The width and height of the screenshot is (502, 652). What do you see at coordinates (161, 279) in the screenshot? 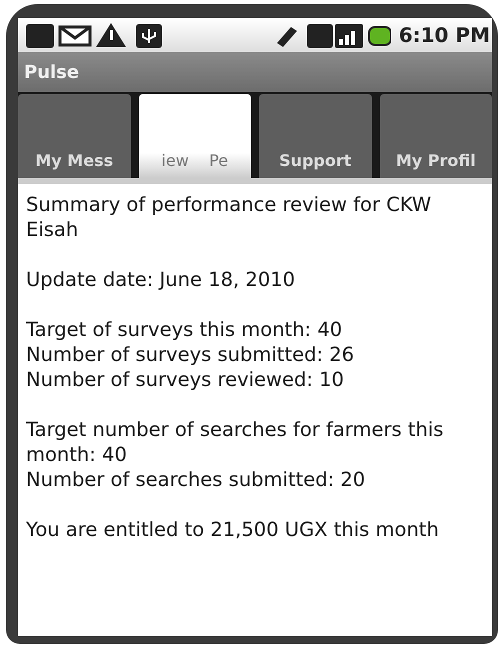
I see `info-text: Update date: June 18, 2010` at bounding box center [161, 279].